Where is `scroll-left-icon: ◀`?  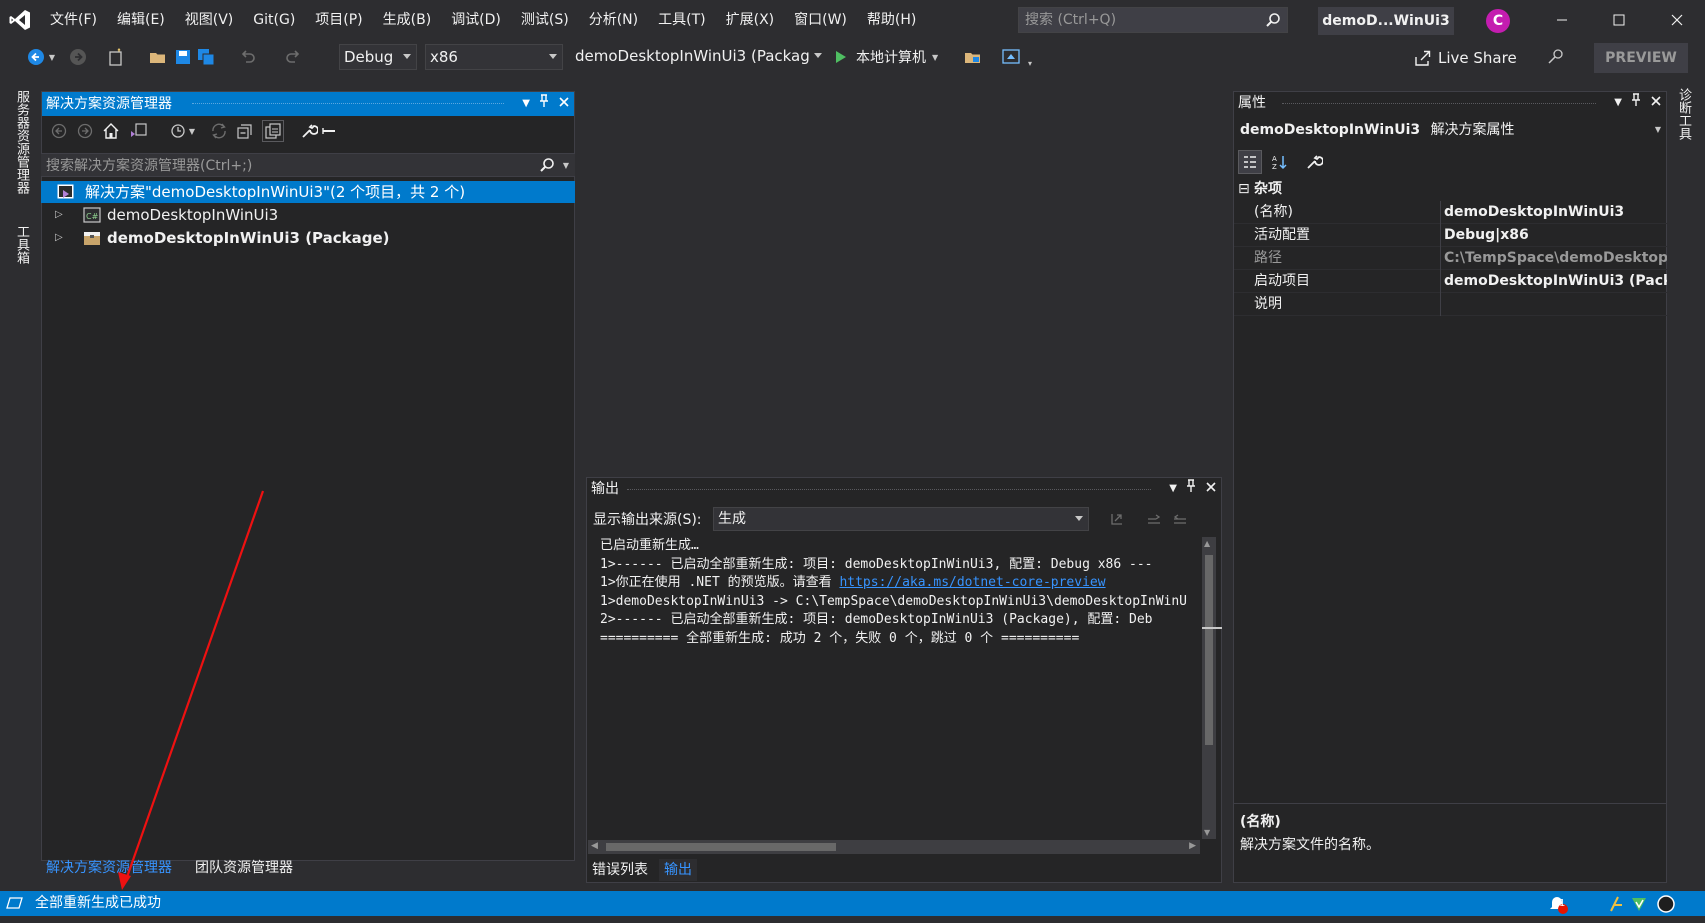
scroll-left-icon: ◀ is located at coordinates (594, 846).